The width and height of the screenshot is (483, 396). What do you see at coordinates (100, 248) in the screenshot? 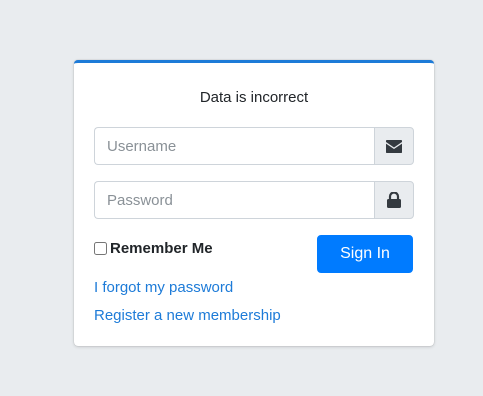
I see `remember-me-checkbox` at bounding box center [100, 248].